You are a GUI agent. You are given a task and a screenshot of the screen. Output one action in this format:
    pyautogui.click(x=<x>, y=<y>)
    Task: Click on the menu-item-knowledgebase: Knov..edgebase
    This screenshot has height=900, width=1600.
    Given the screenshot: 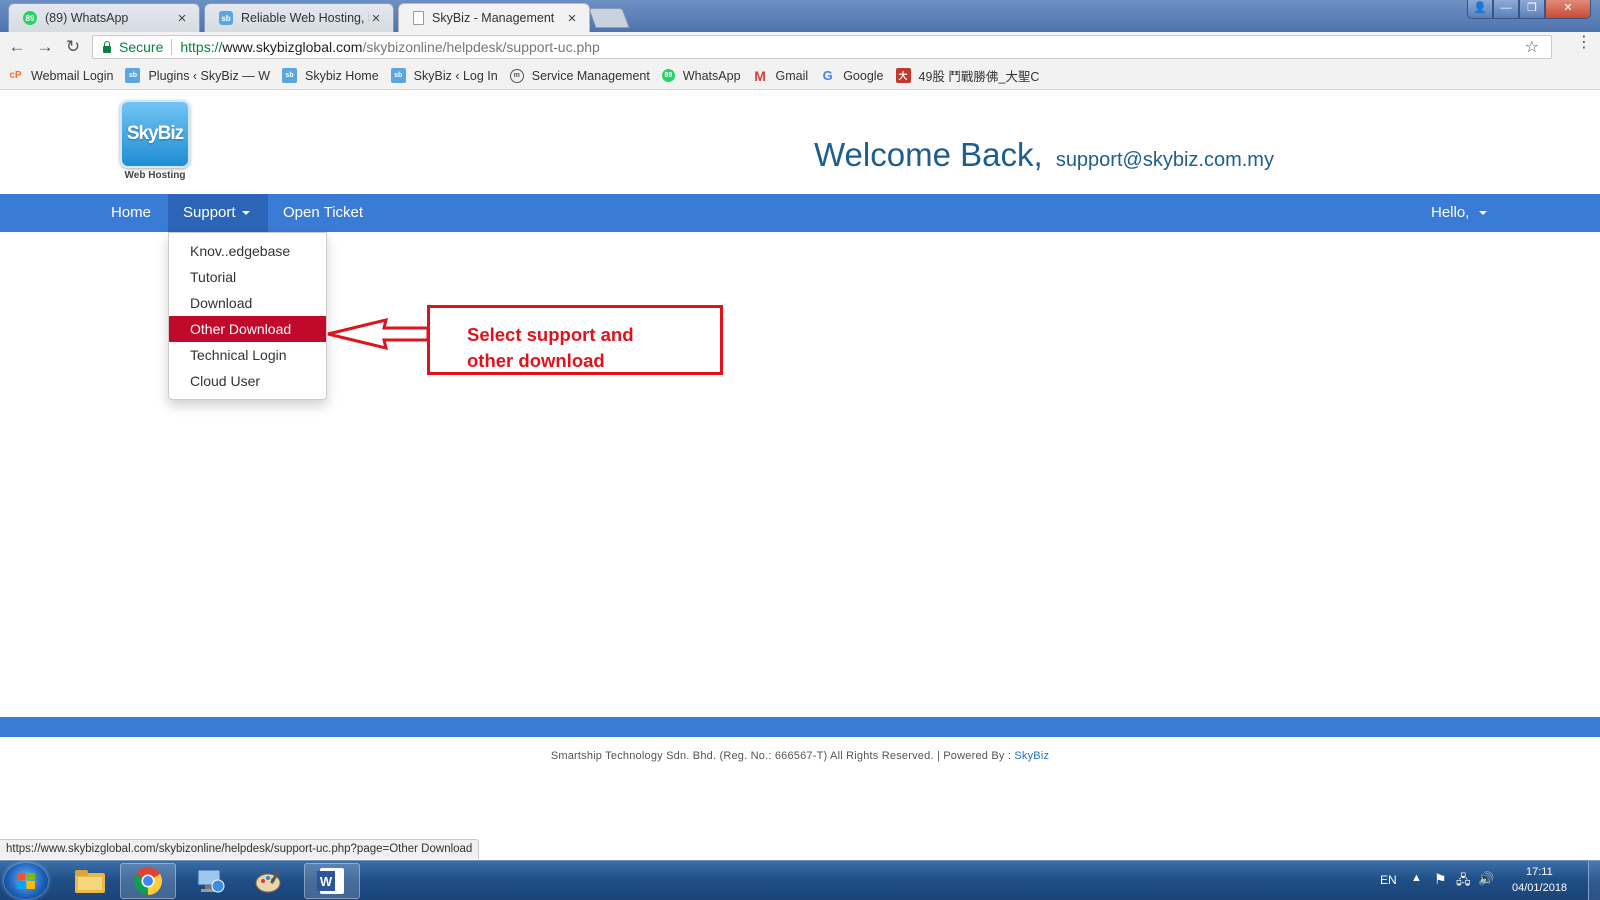 What is the action you would take?
    pyautogui.click(x=247, y=251)
    